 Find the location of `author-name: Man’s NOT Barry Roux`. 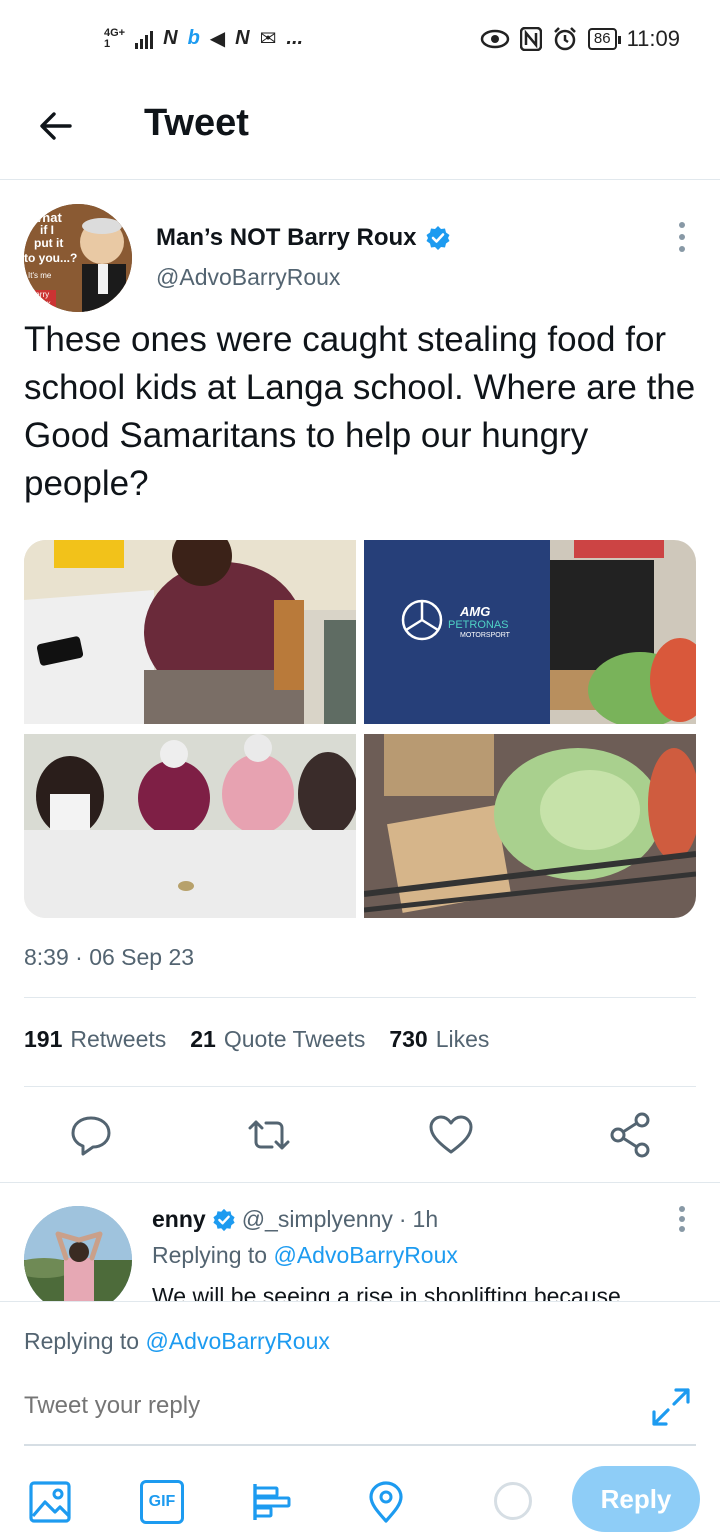

author-name: Man’s NOT Barry Roux is located at coordinates (303, 238).